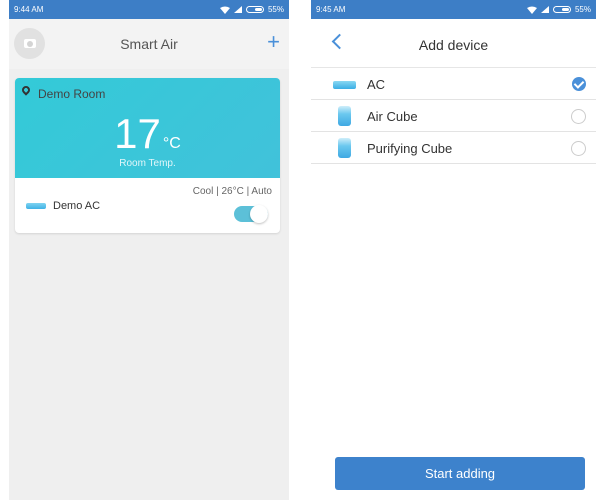  What do you see at coordinates (171, 143) in the screenshot?
I see `temperature-unit: °C` at bounding box center [171, 143].